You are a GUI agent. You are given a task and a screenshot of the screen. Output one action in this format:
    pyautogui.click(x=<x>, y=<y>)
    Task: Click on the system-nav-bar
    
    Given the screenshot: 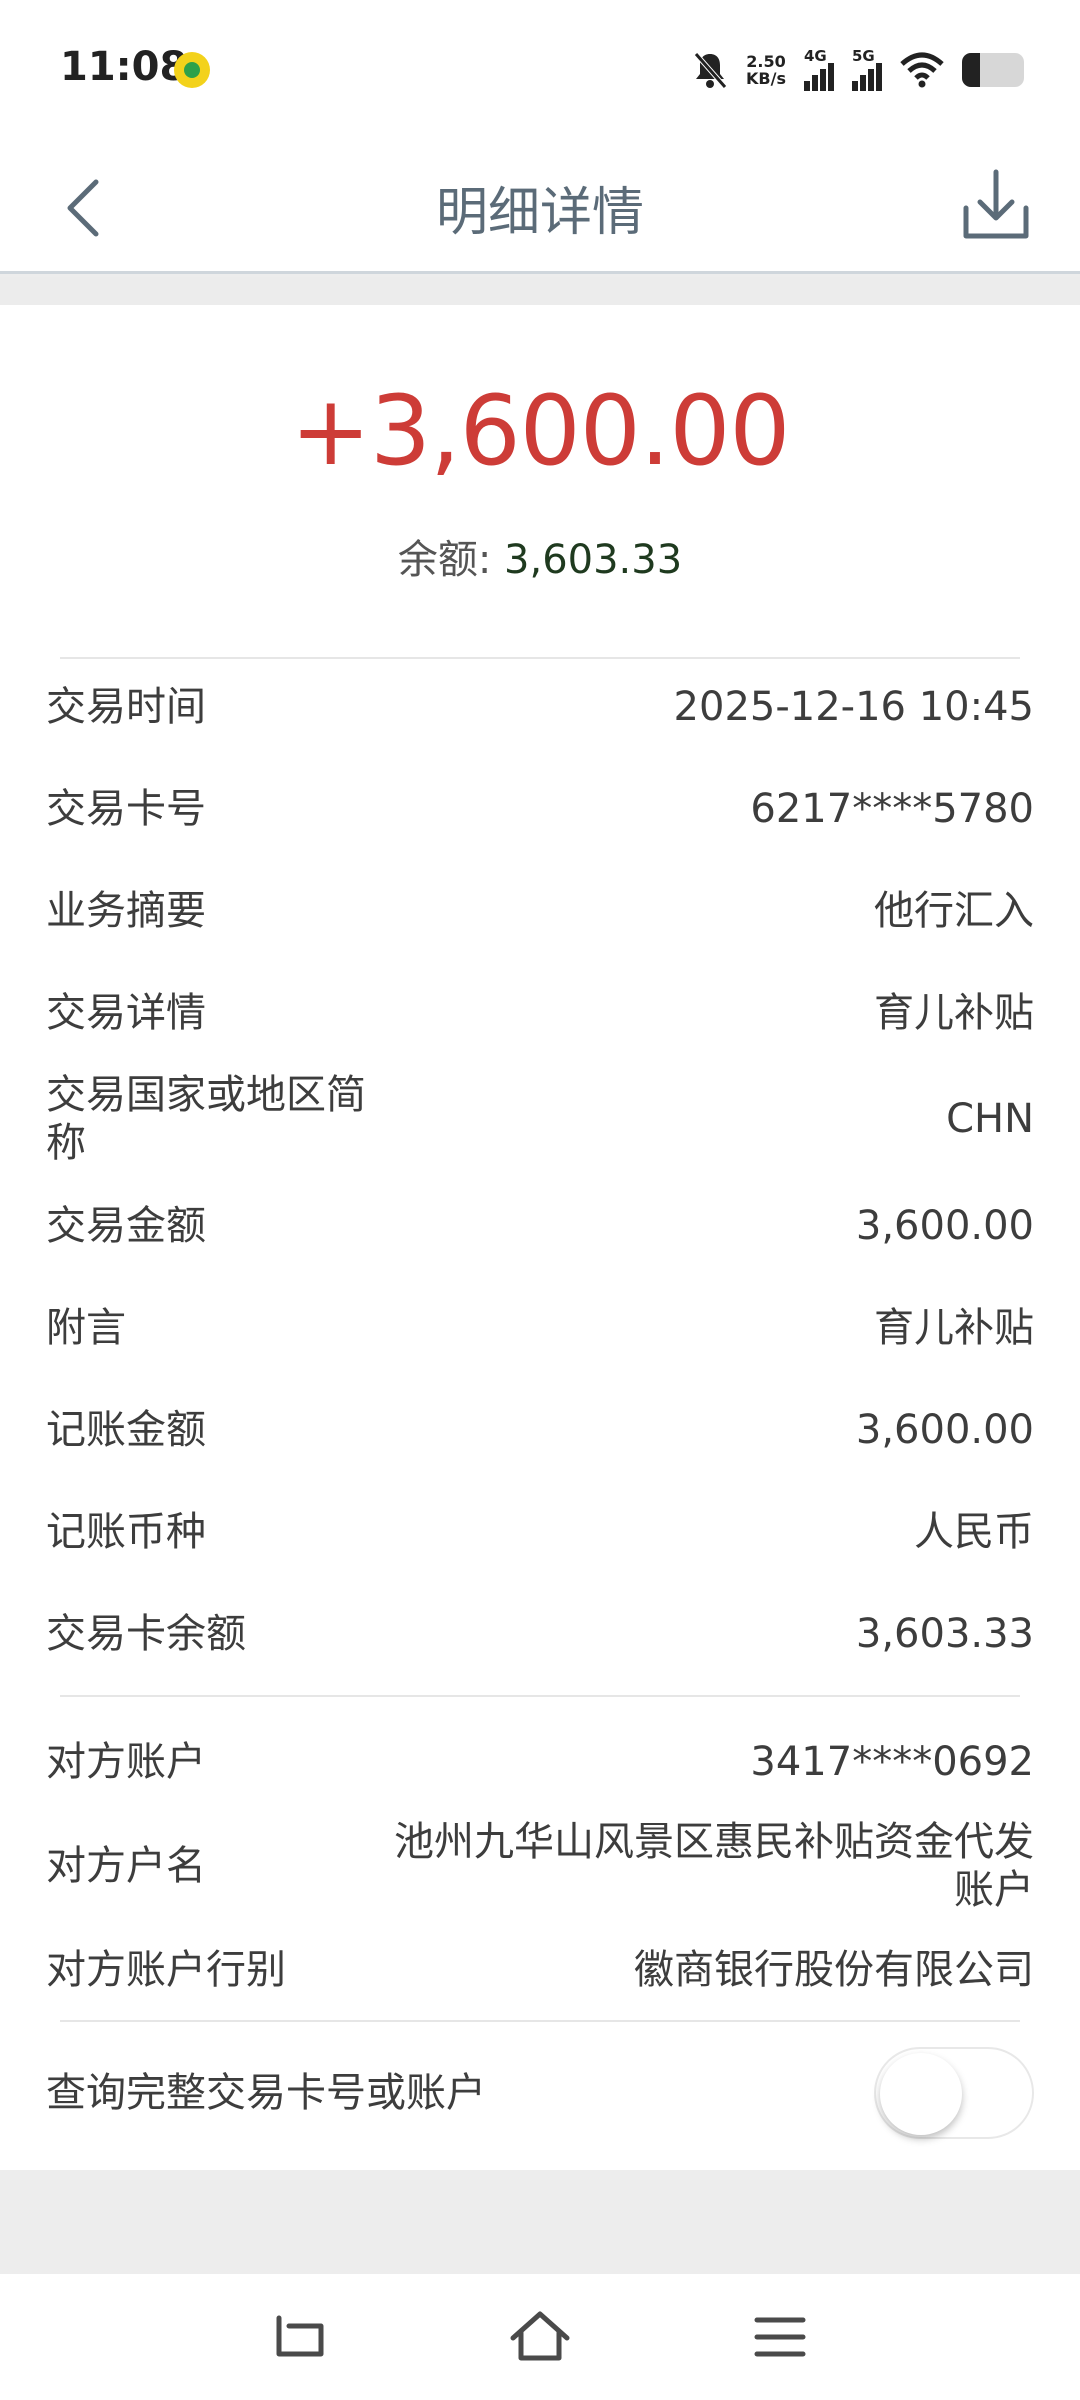 What is the action you would take?
    pyautogui.click(x=540, y=2337)
    